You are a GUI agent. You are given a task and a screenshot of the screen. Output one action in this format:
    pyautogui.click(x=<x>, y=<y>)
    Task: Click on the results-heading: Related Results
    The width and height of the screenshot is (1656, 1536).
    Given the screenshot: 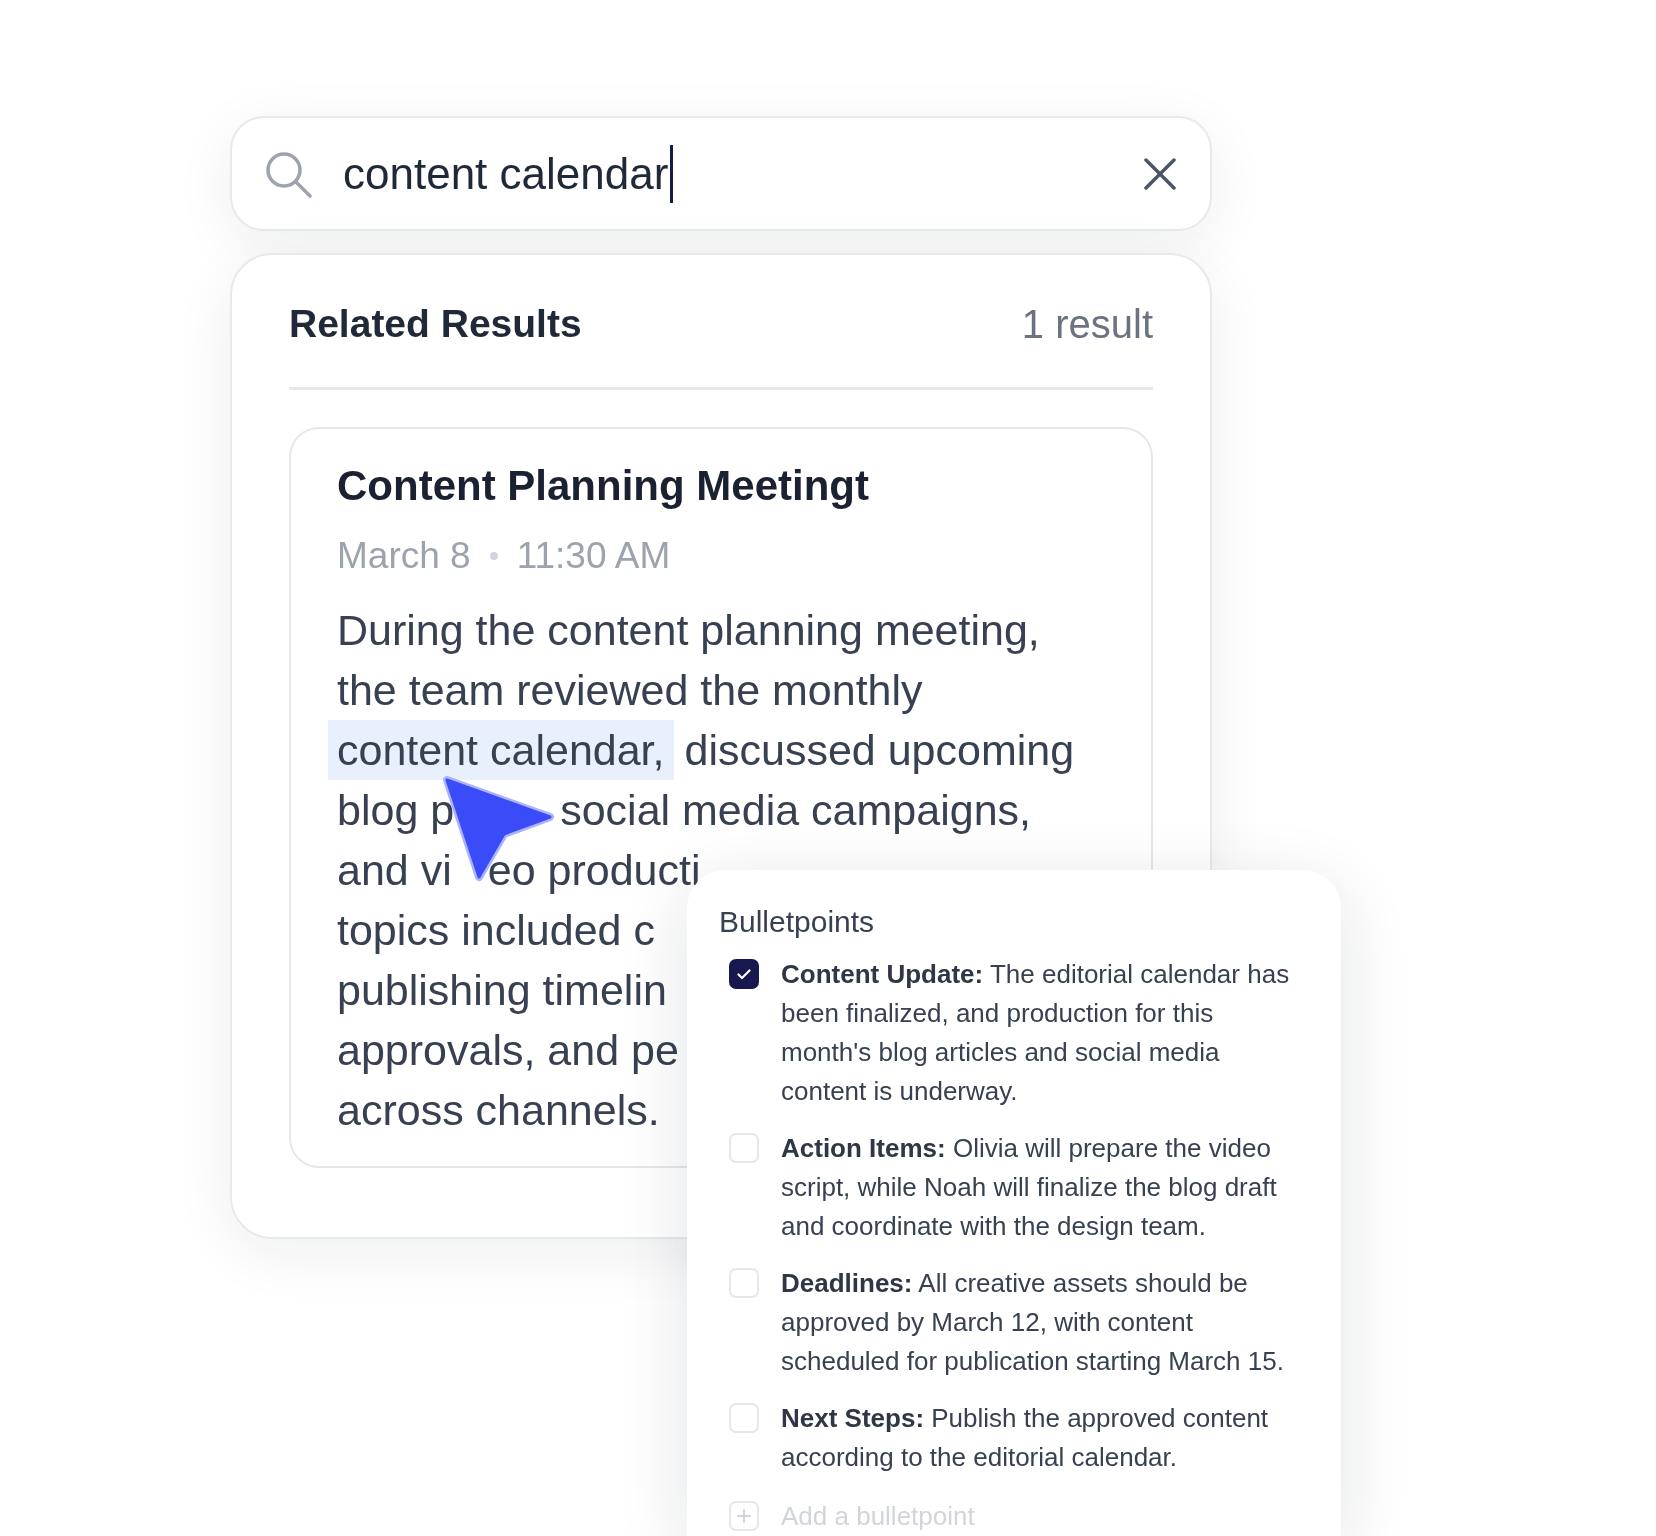 What is the action you would take?
    pyautogui.click(x=435, y=324)
    